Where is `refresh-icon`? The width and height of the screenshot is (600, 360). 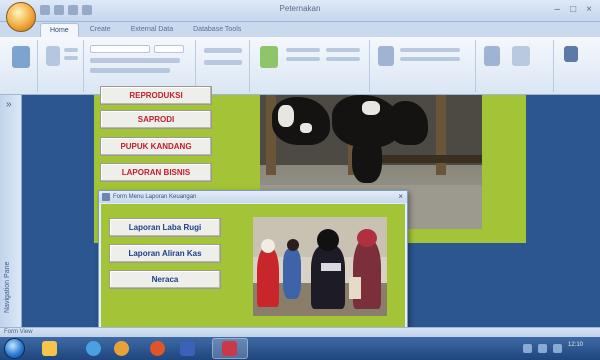
refresh-icon is located at coordinates (269, 57).